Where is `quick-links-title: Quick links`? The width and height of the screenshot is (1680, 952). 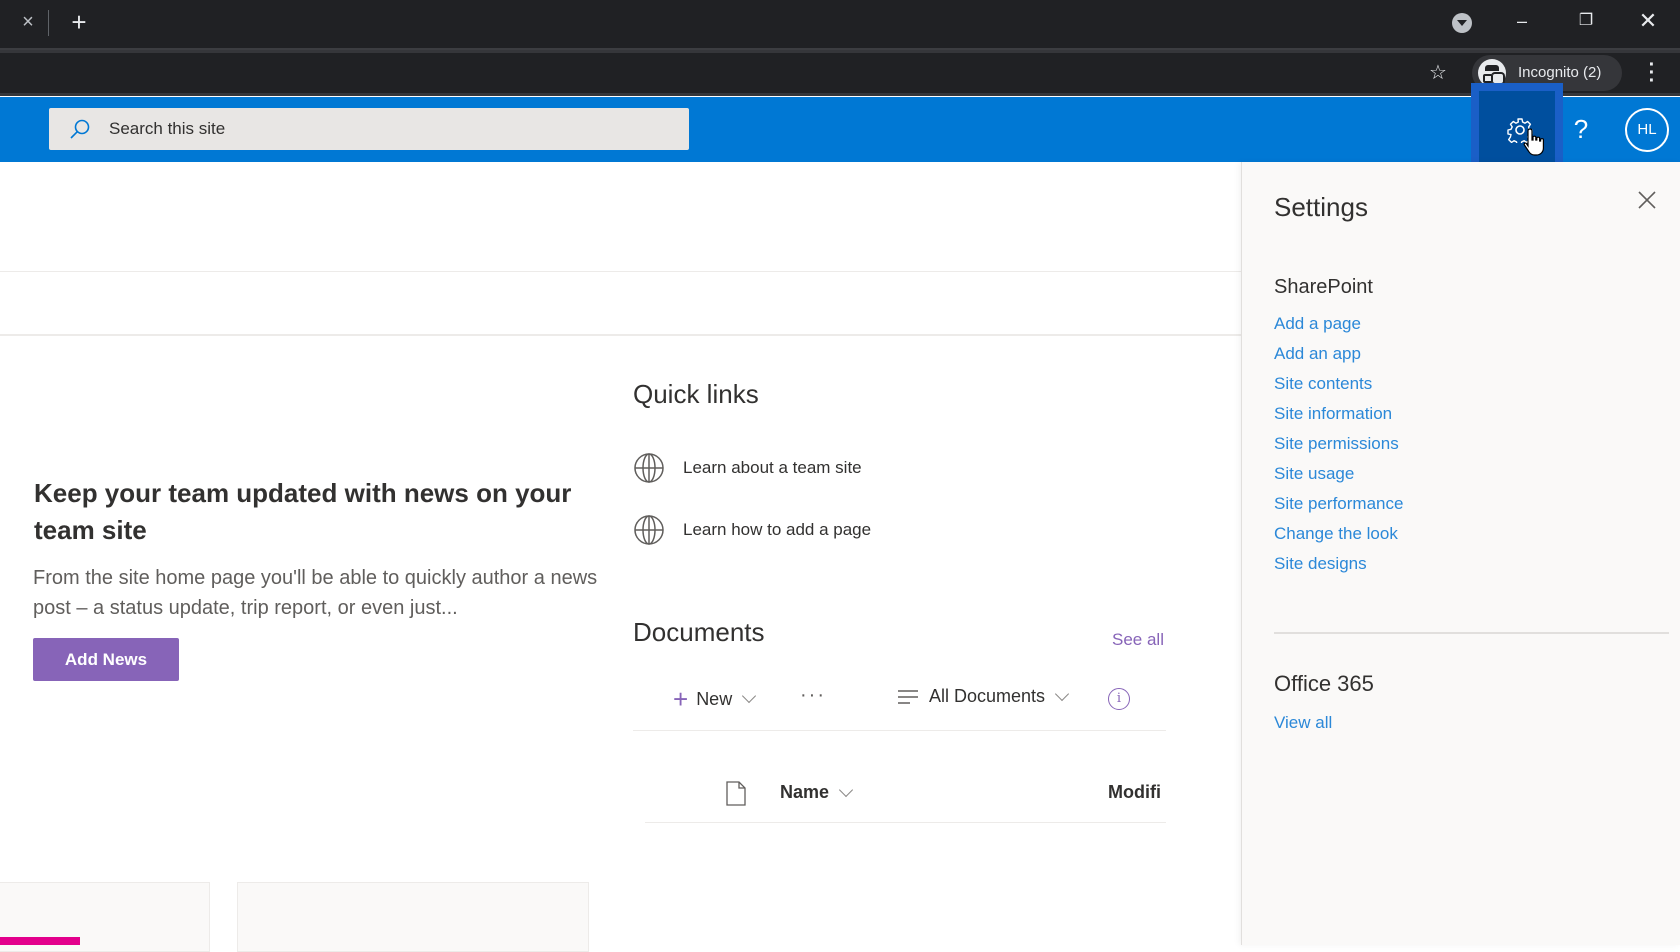 quick-links-title: Quick links is located at coordinates (696, 394).